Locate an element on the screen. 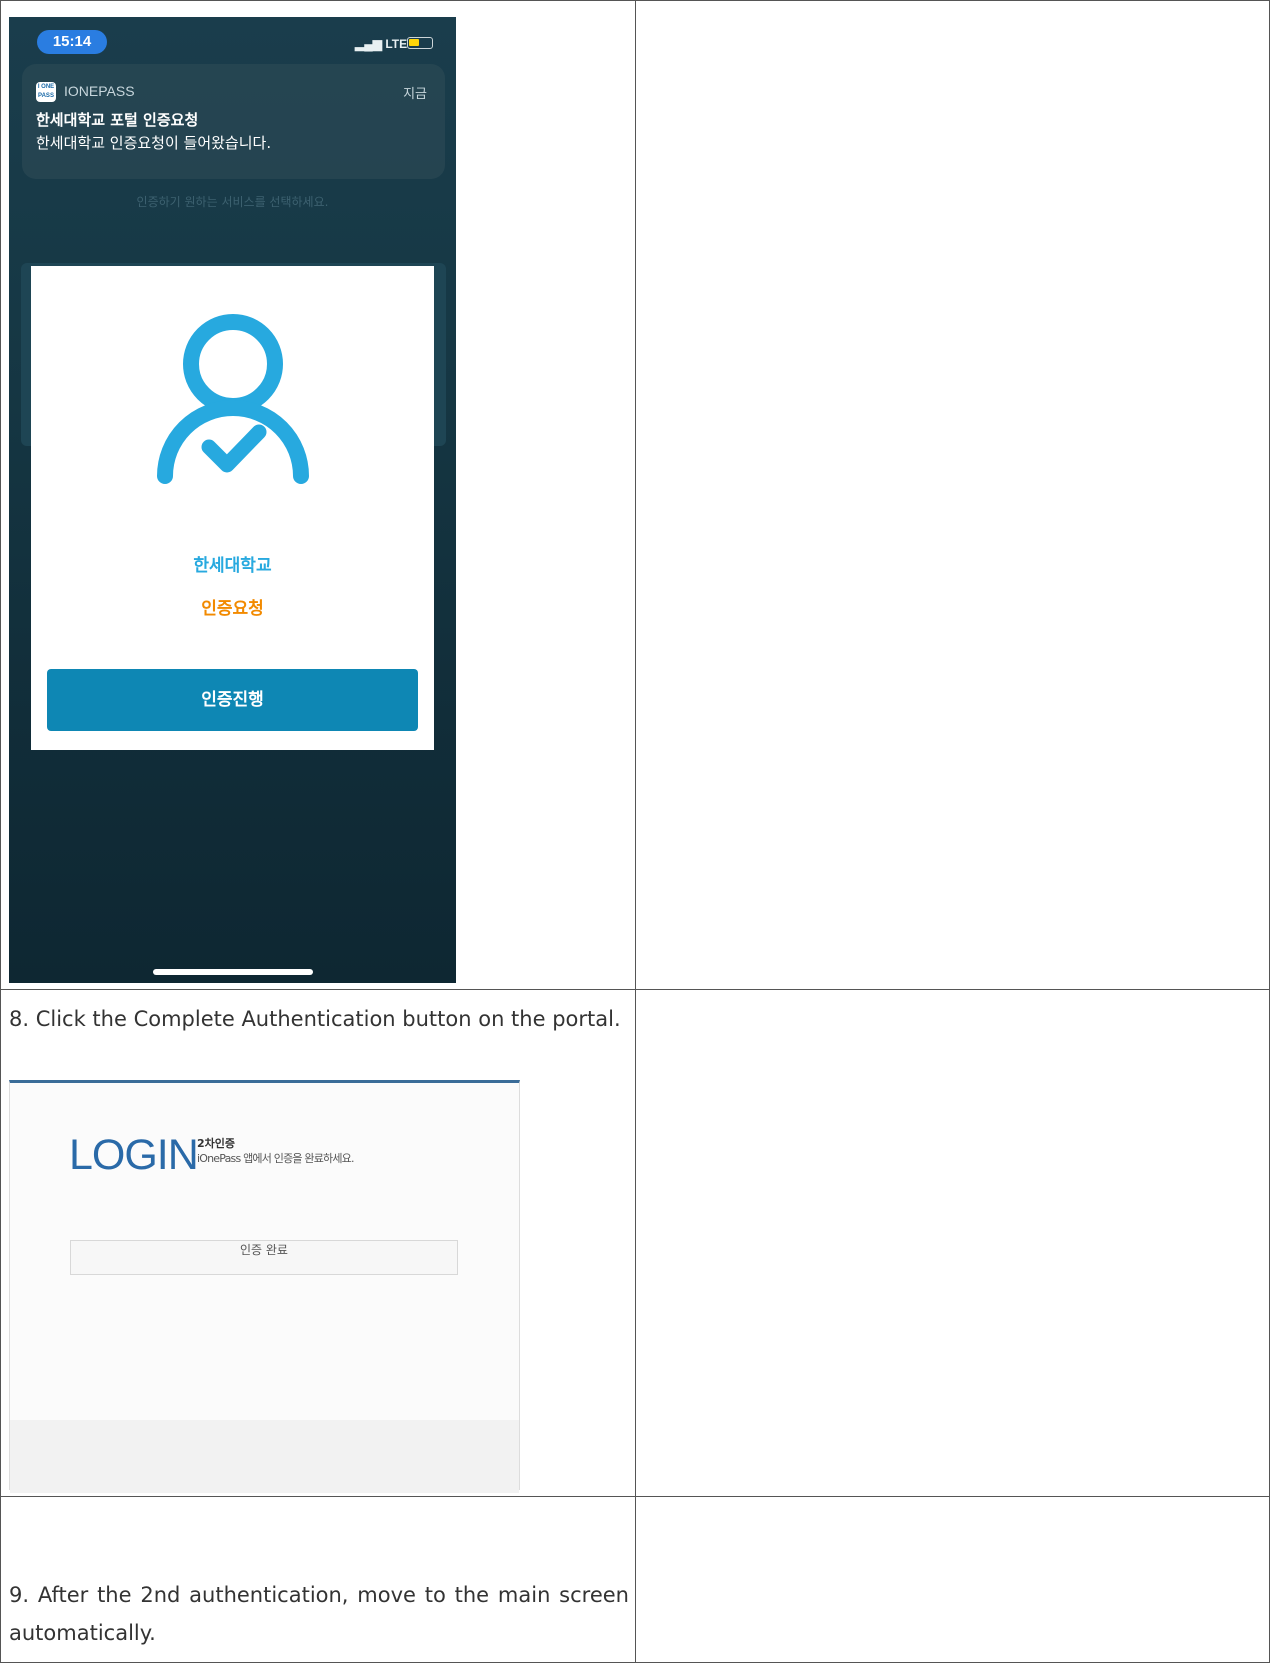  notification-title: 한세대학교 포털 인증요청 is located at coordinates (117, 120).